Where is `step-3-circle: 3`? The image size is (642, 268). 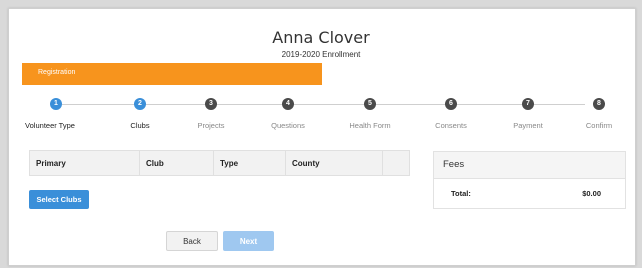
step-3-circle: 3 is located at coordinates (211, 104).